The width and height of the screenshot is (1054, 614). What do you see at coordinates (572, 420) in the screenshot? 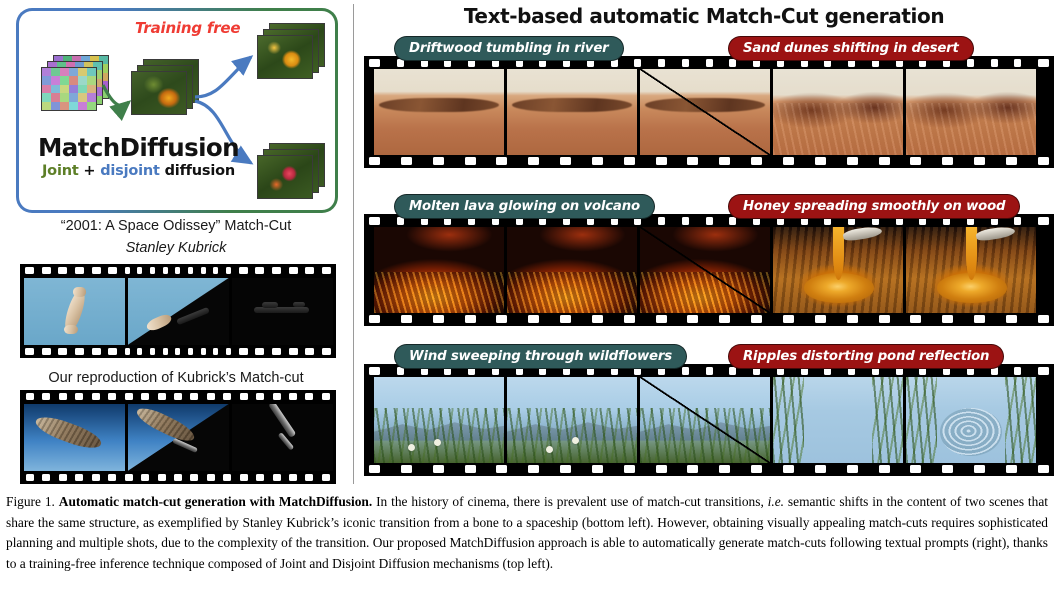
I see `frame-r3-c2` at bounding box center [572, 420].